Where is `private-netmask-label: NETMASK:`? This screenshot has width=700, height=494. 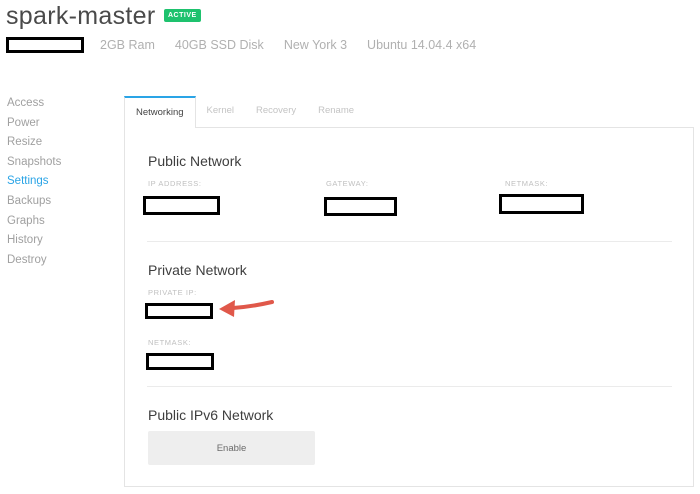
private-netmask-label: NETMASK: is located at coordinates (170, 342).